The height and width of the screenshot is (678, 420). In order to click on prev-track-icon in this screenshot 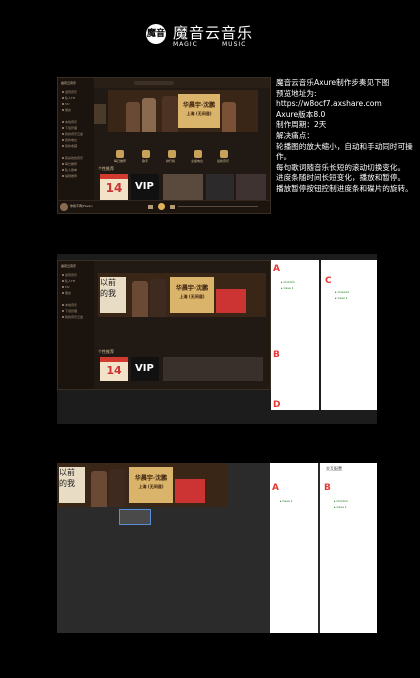, I will do `click(150, 207)`.